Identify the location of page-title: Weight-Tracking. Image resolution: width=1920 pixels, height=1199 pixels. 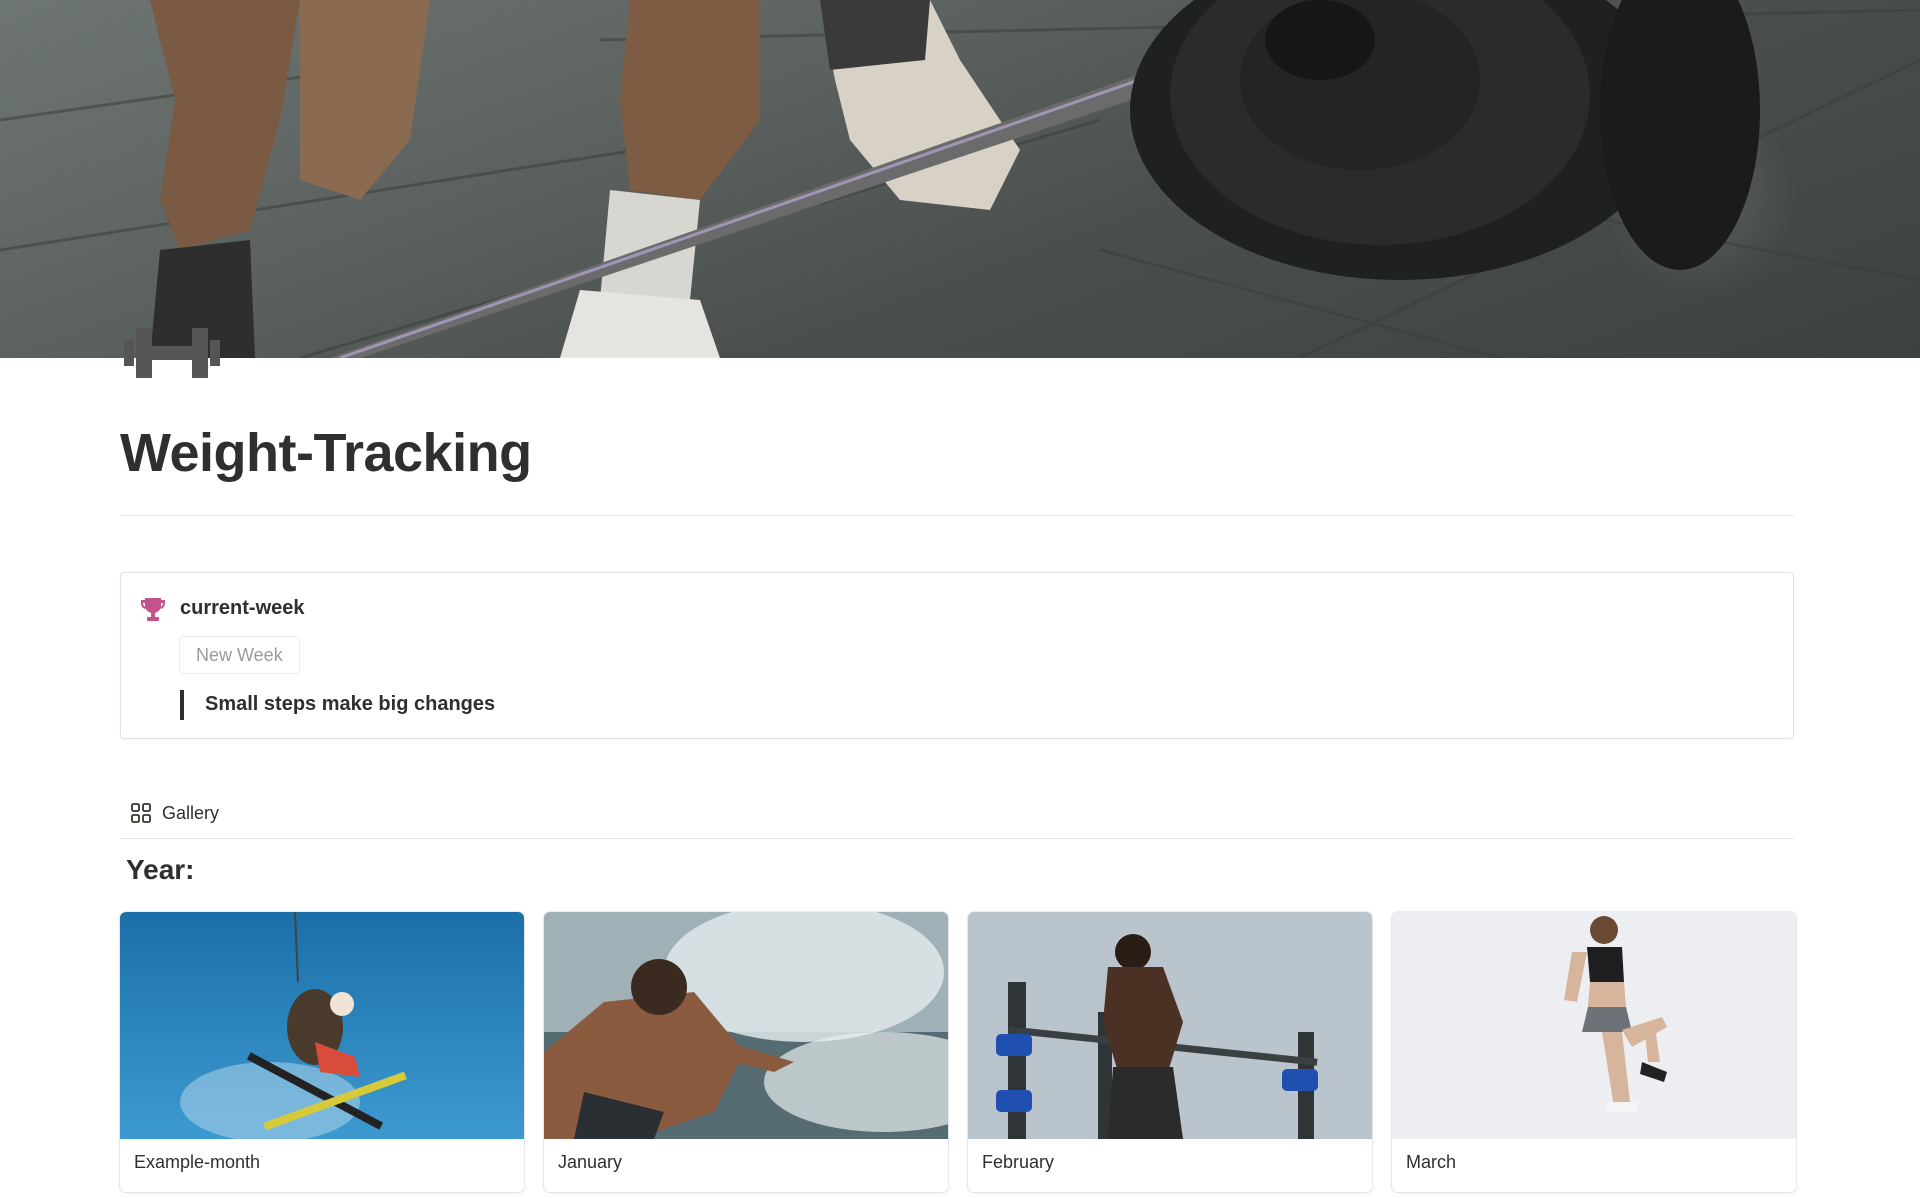
(326, 453).